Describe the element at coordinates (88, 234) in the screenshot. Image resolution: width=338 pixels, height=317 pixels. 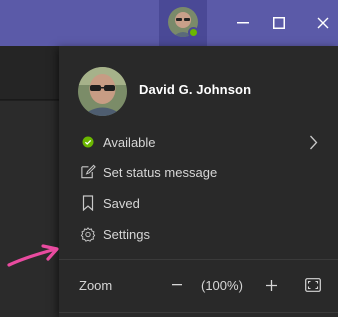
I see `gear-icon` at that location.